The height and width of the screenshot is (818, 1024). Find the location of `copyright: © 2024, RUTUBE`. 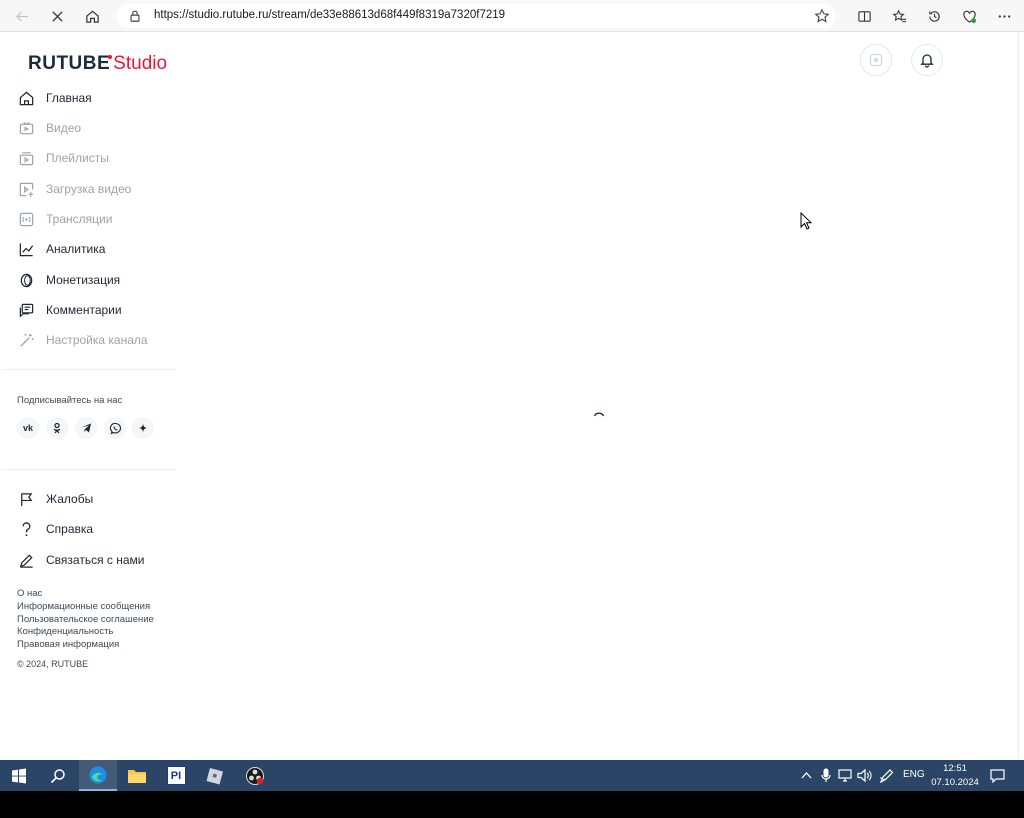

copyright: © 2024, RUTUBE is located at coordinates (53, 664).